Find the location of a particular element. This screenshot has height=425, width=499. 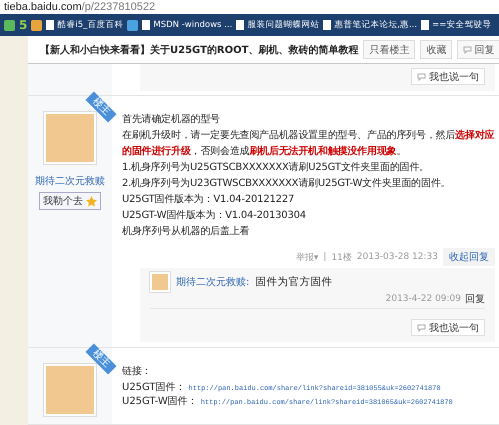

address-bar: tieba.baidu.com/p/2237810522 is located at coordinates (249, 7).